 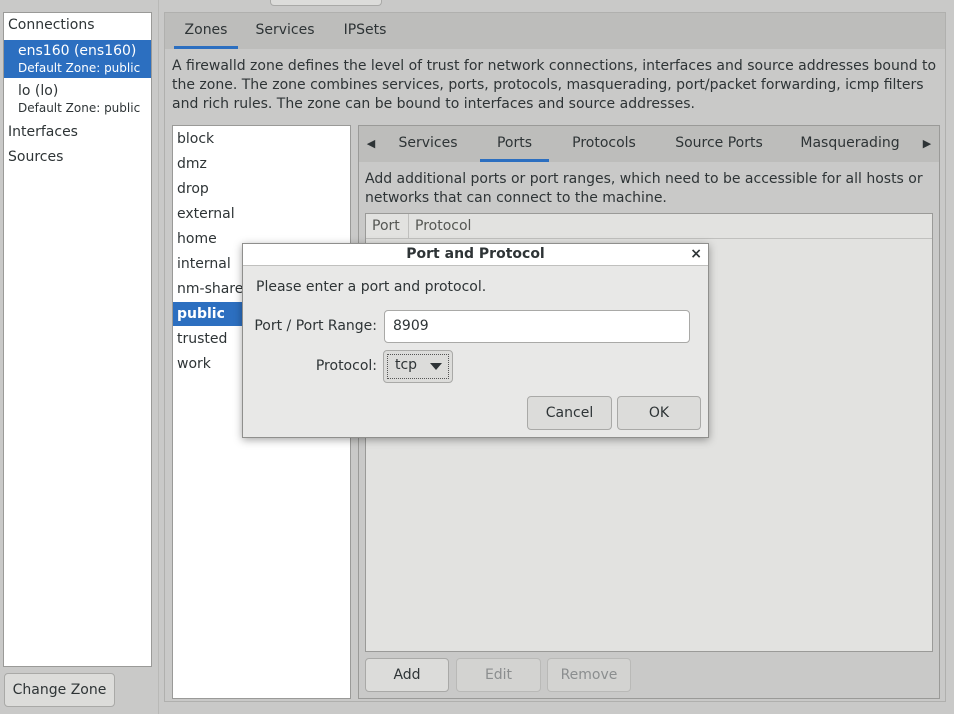 I want to click on port-range-input: 8909, so click(x=537, y=326).